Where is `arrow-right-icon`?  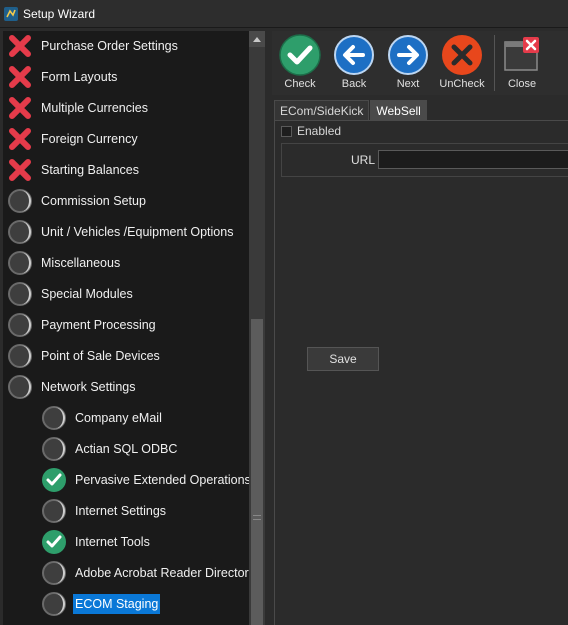 arrow-right-icon is located at coordinates (408, 55).